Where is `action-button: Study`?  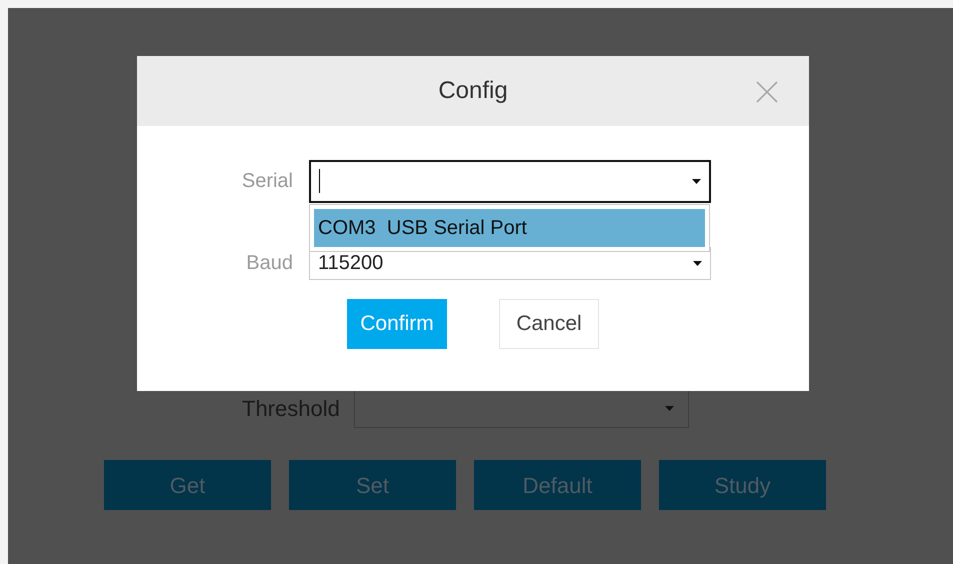
action-button: Study is located at coordinates (742, 485).